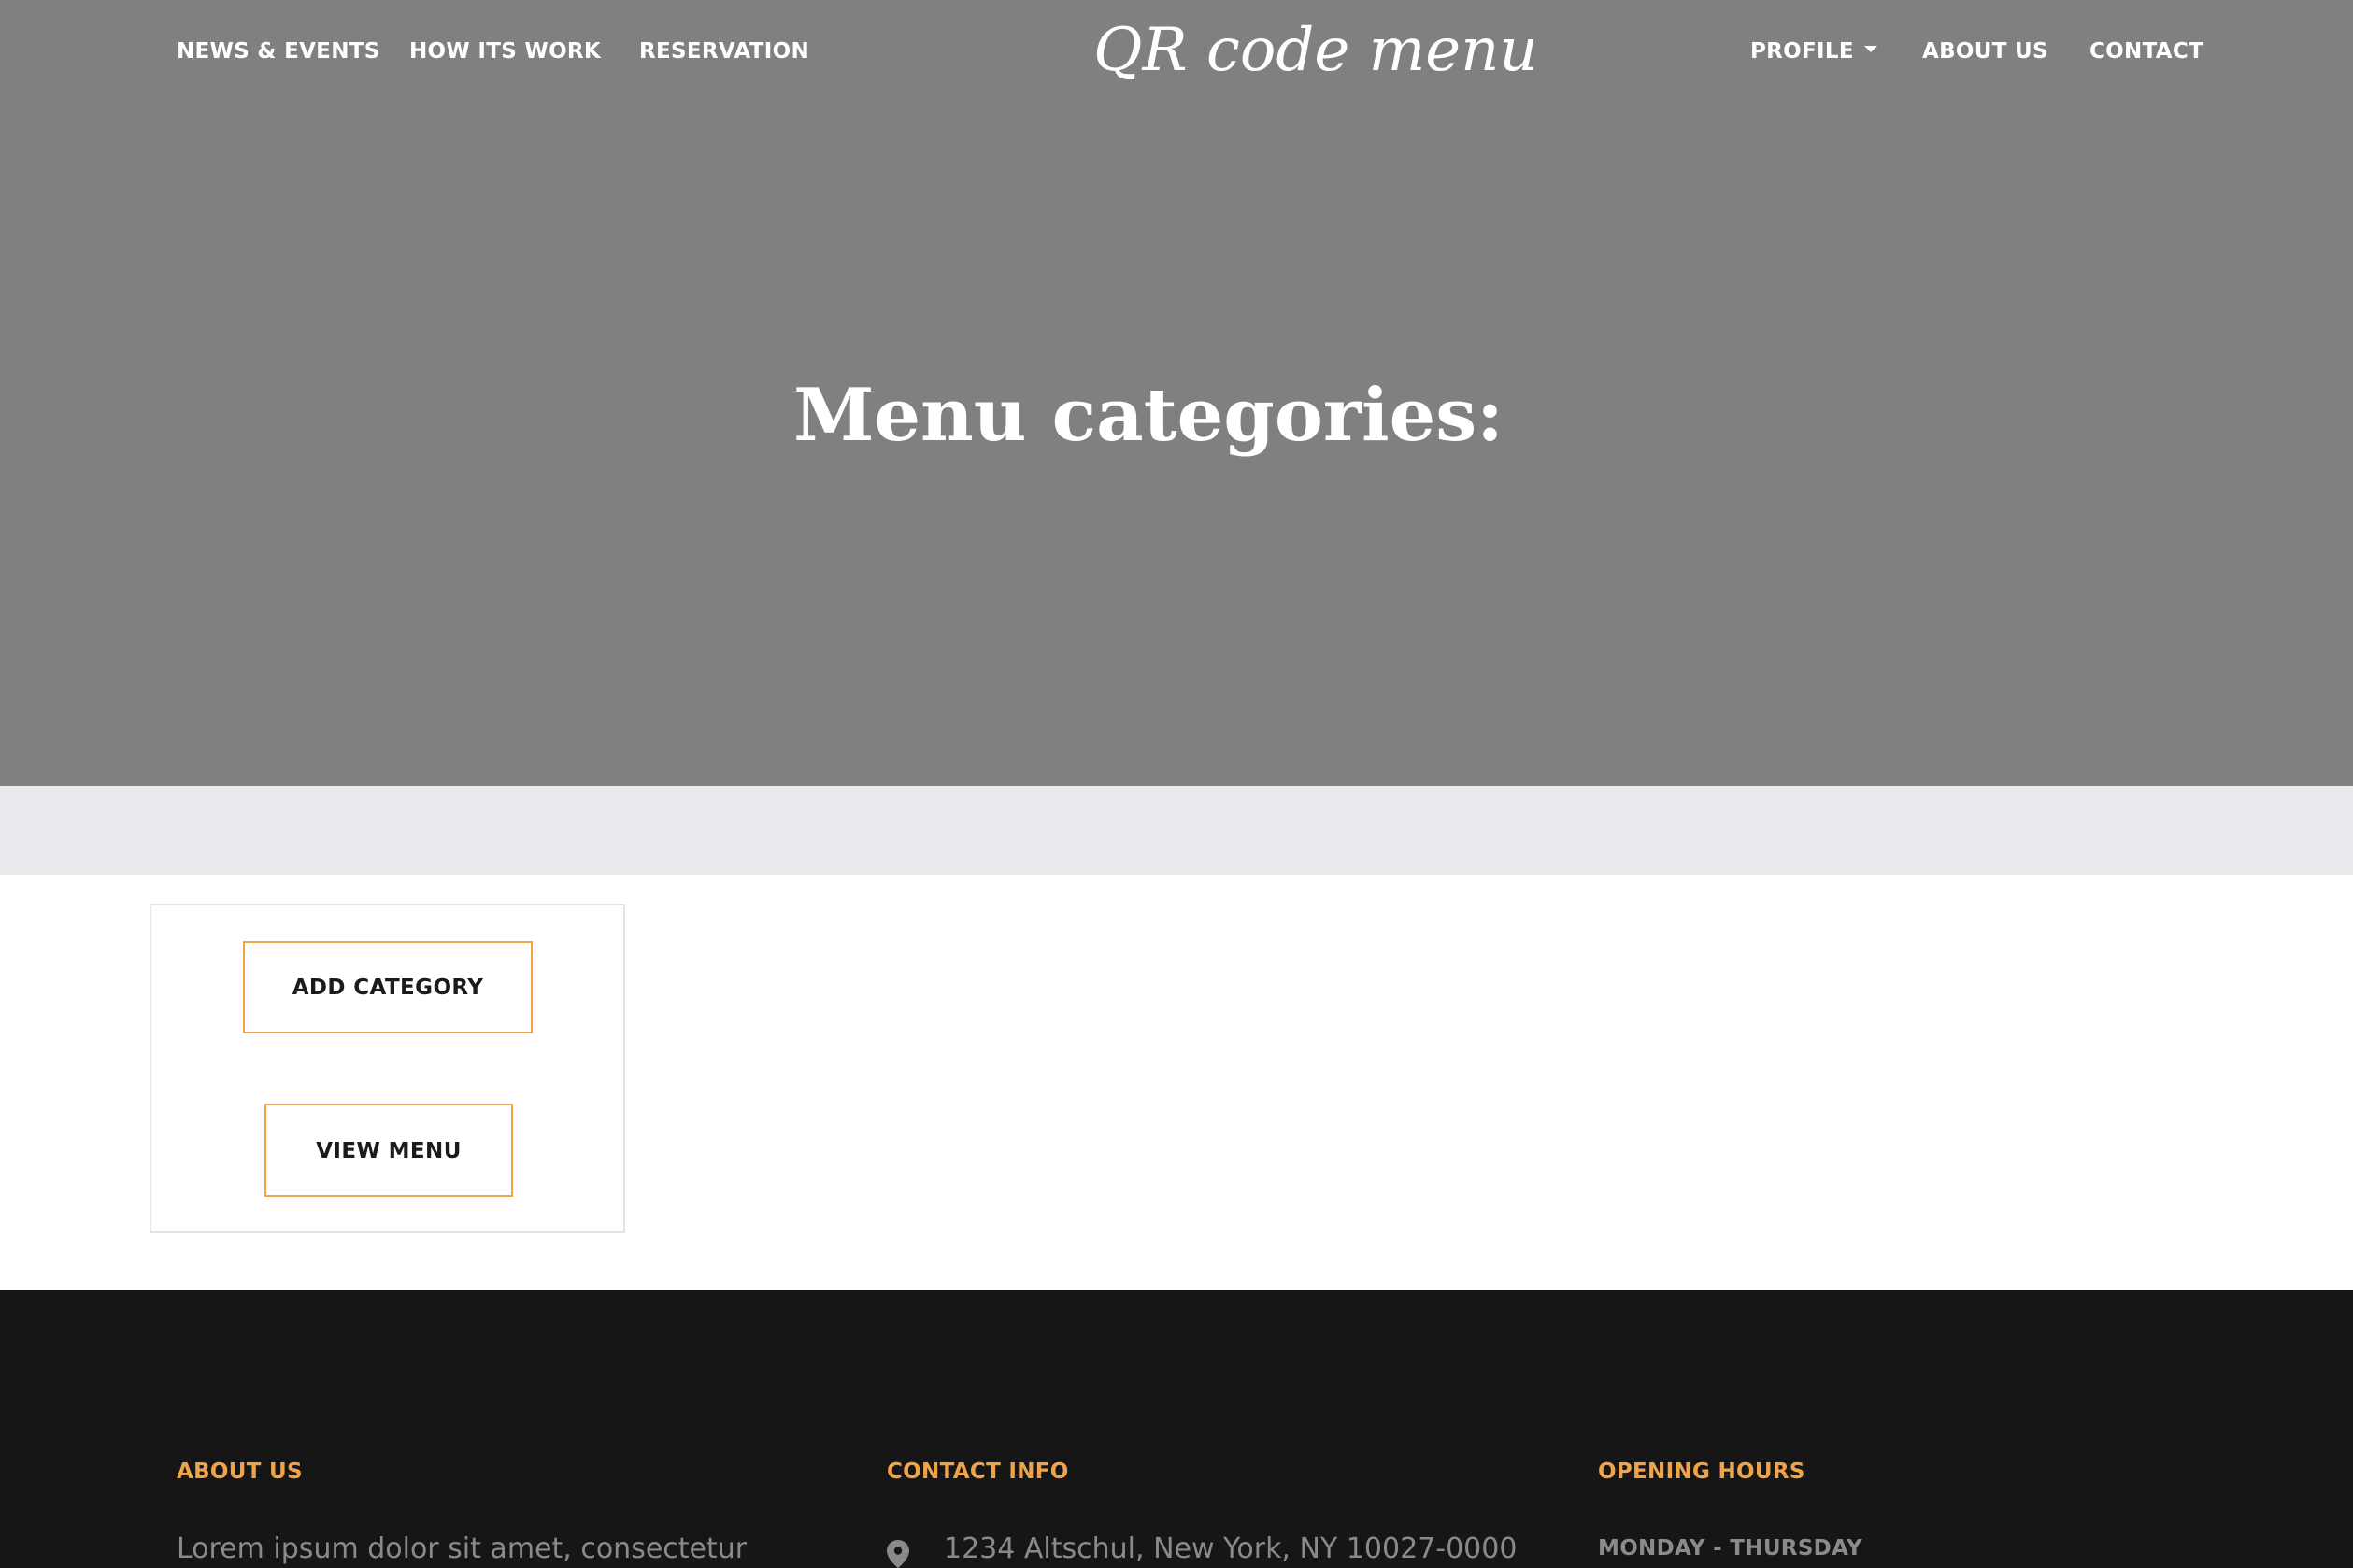 The width and height of the screenshot is (2353, 1568). What do you see at coordinates (2146, 52) in the screenshot?
I see `nav-contact-link: CONTACT` at bounding box center [2146, 52].